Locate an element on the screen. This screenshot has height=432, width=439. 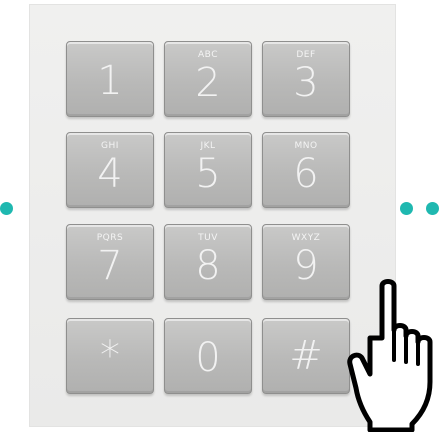
key-8: TUV 8 is located at coordinates (208, 262).